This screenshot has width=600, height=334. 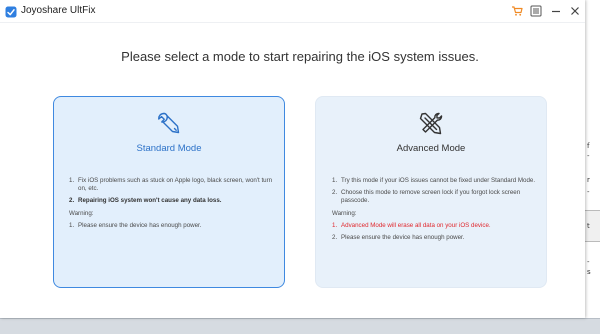 What do you see at coordinates (536, 11) in the screenshot?
I see `menu-icon` at bounding box center [536, 11].